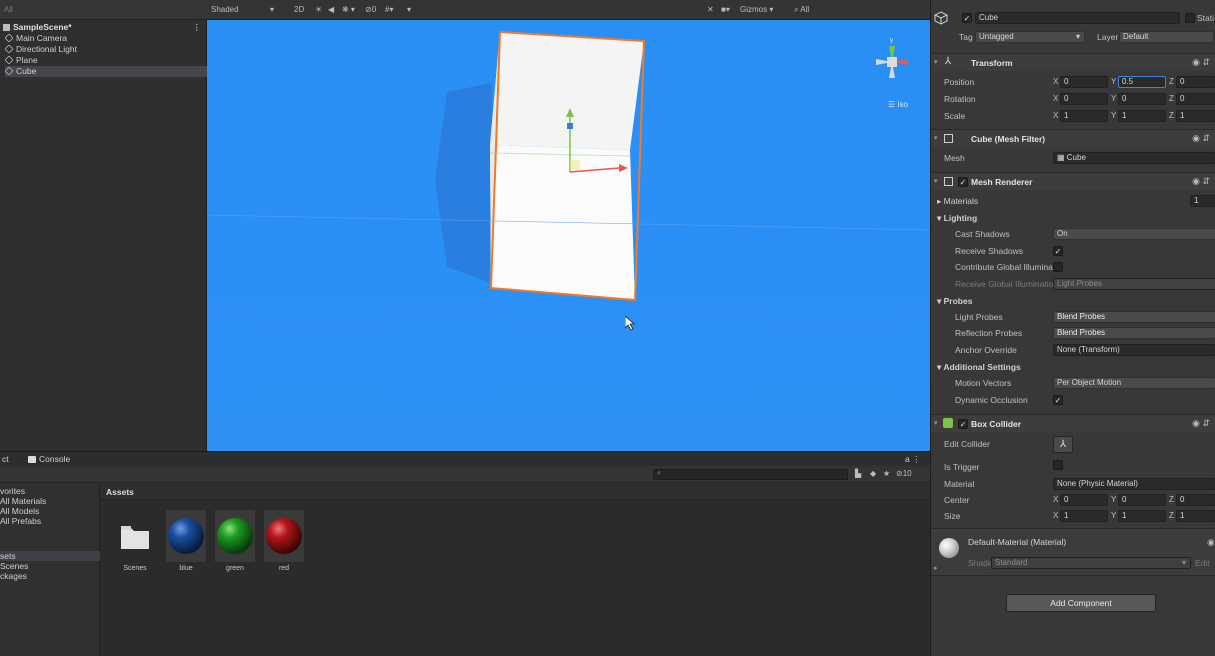 This screenshot has width=1215, height=656. What do you see at coordinates (1166, 37) in the screenshot?
I see `layer-dropdown: Default` at bounding box center [1166, 37].